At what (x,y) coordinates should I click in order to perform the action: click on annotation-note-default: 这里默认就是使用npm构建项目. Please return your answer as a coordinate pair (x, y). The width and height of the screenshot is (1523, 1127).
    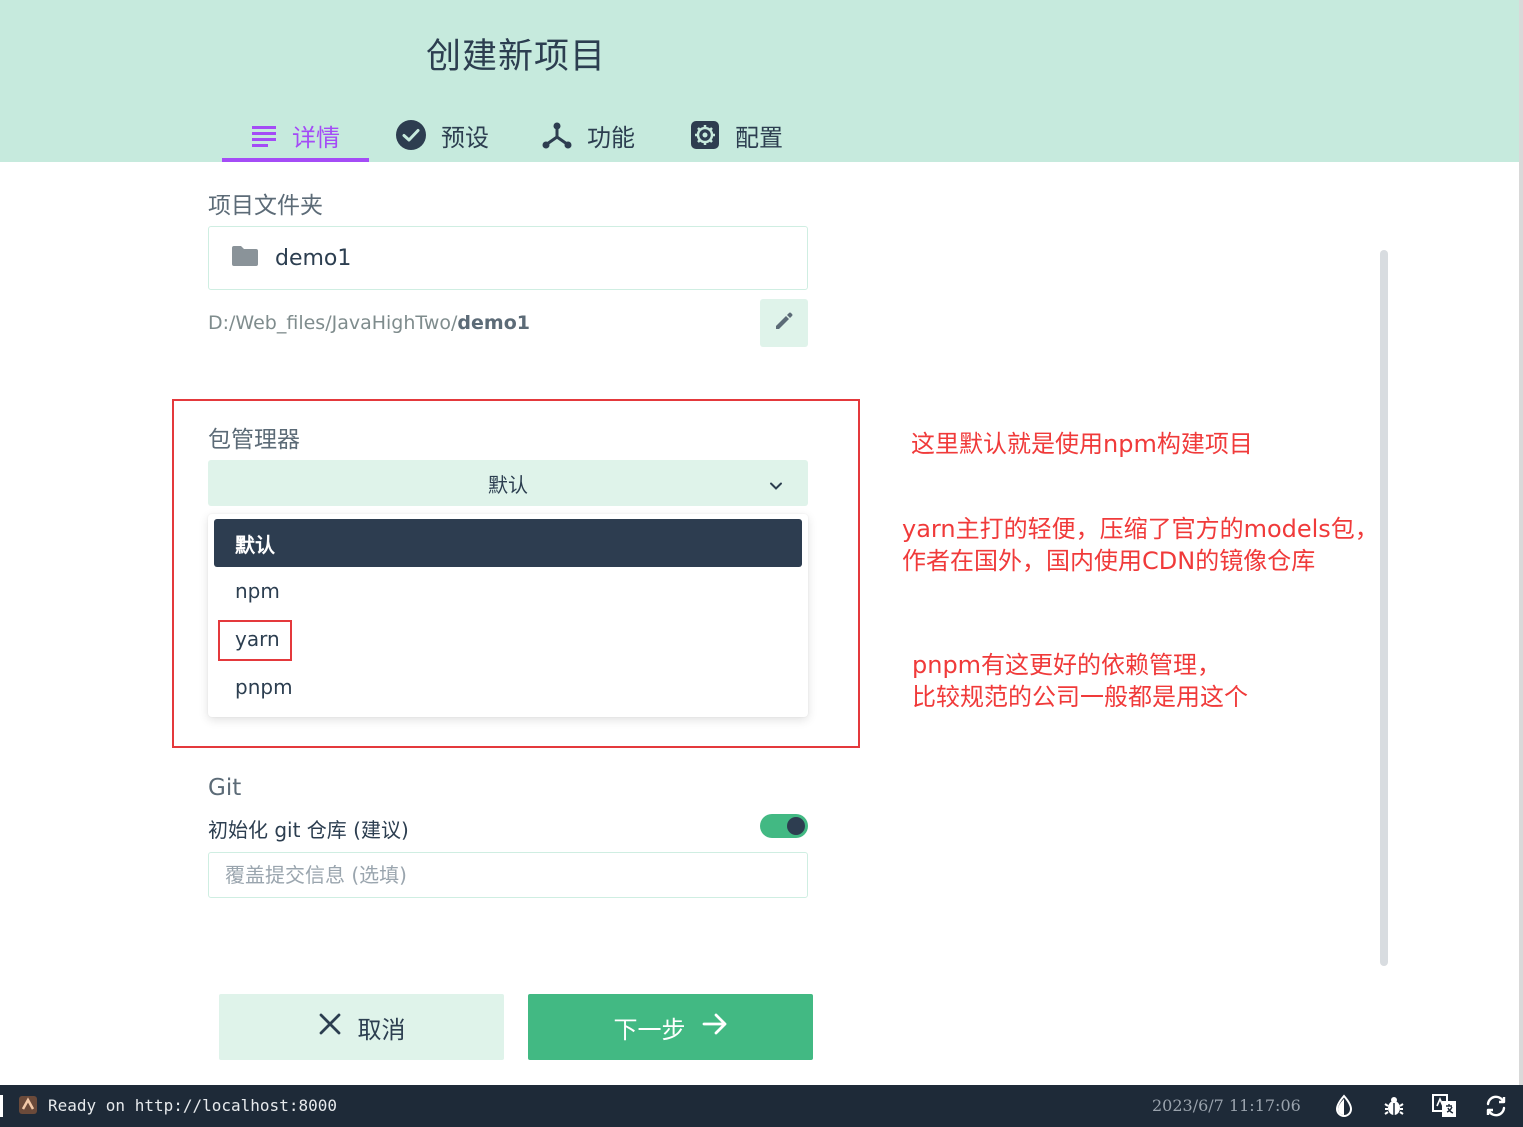
    Looking at the image, I should click on (1082, 444).